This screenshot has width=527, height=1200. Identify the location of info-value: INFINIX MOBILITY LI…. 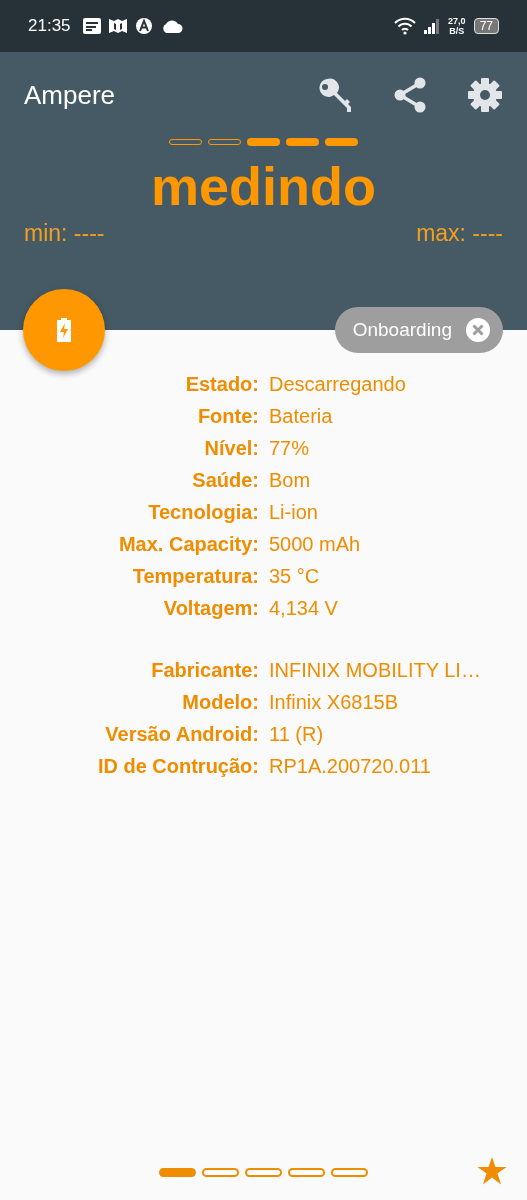
(375, 670).